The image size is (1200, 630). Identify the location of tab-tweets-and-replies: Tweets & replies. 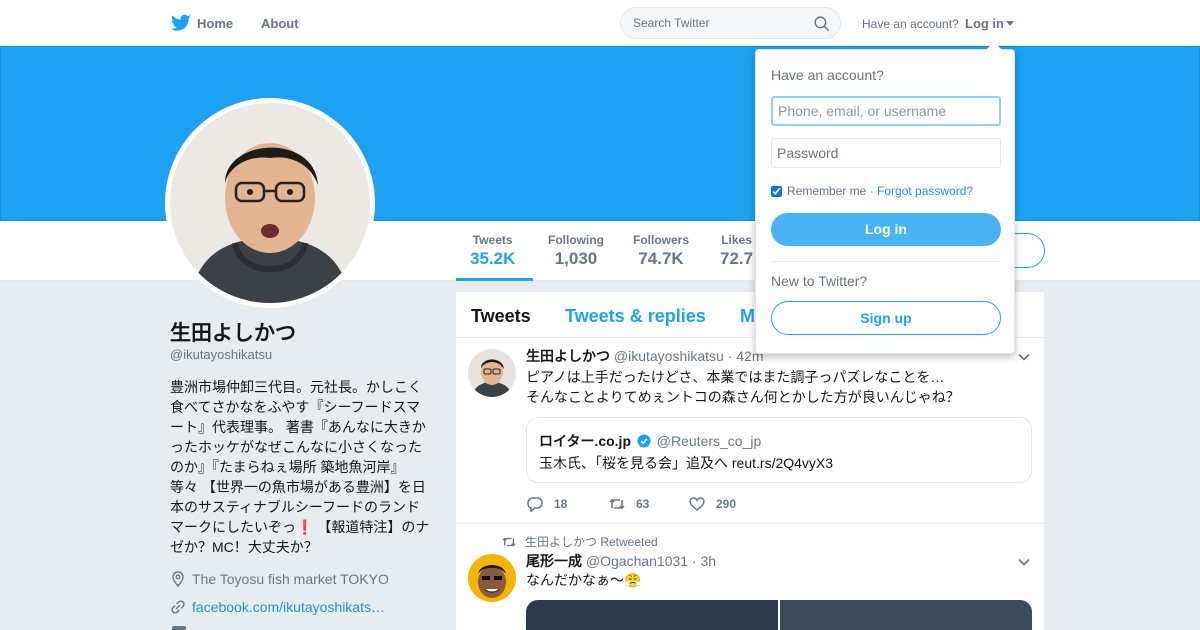
(635, 316).